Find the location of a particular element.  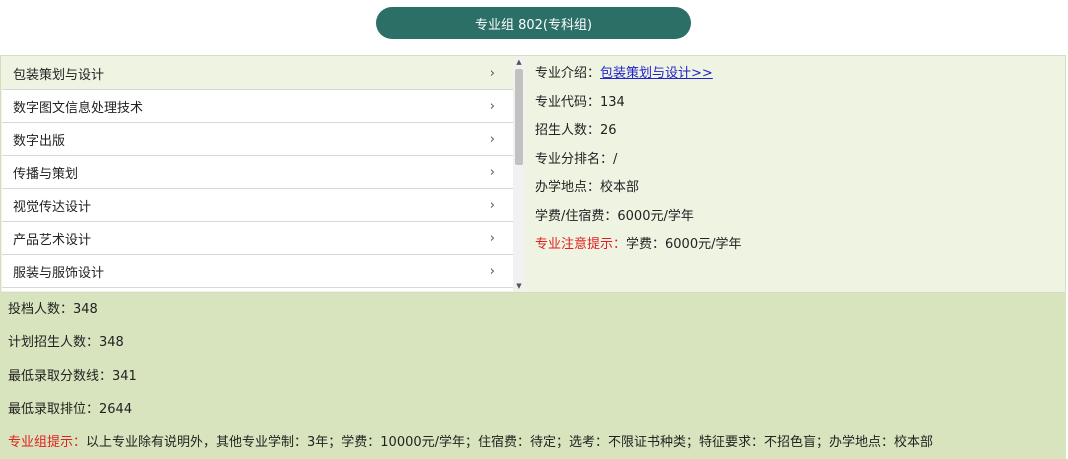

major-name: 包装策划与设计 is located at coordinates (59, 75).